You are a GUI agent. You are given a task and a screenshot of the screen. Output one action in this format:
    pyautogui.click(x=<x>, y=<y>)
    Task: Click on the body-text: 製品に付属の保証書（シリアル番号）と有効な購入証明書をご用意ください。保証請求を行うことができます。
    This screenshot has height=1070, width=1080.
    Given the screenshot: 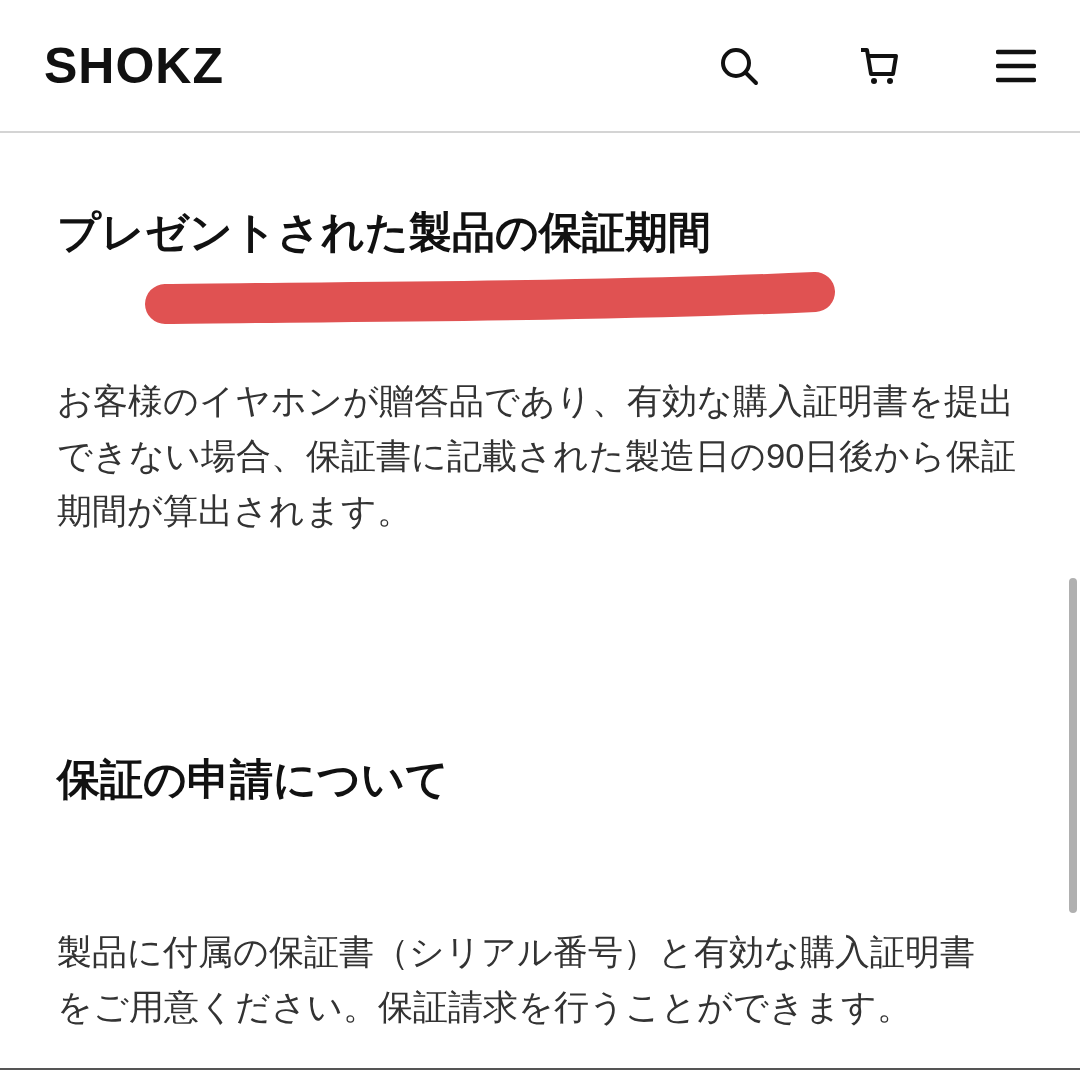 What is the action you would take?
    pyautogui.click(x=516, y=980)
    